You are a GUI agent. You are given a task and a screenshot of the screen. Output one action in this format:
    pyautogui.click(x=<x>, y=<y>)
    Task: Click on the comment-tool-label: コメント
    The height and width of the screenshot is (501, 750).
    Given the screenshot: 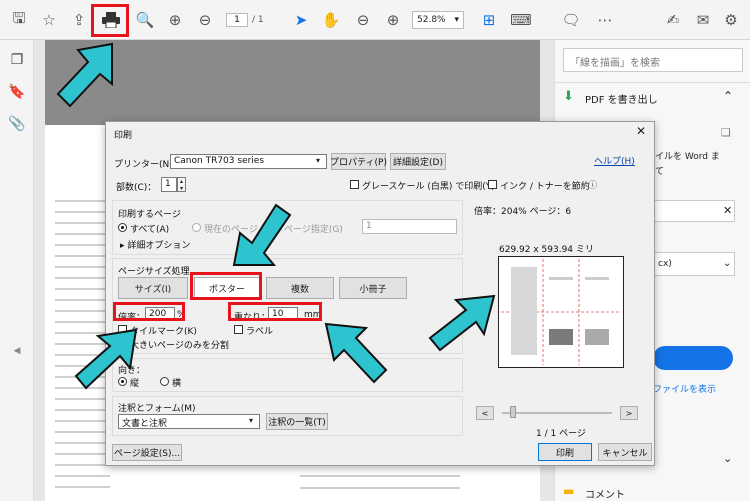 What is the action you would take?
    pyautogui.click(x=605, y=493)
    